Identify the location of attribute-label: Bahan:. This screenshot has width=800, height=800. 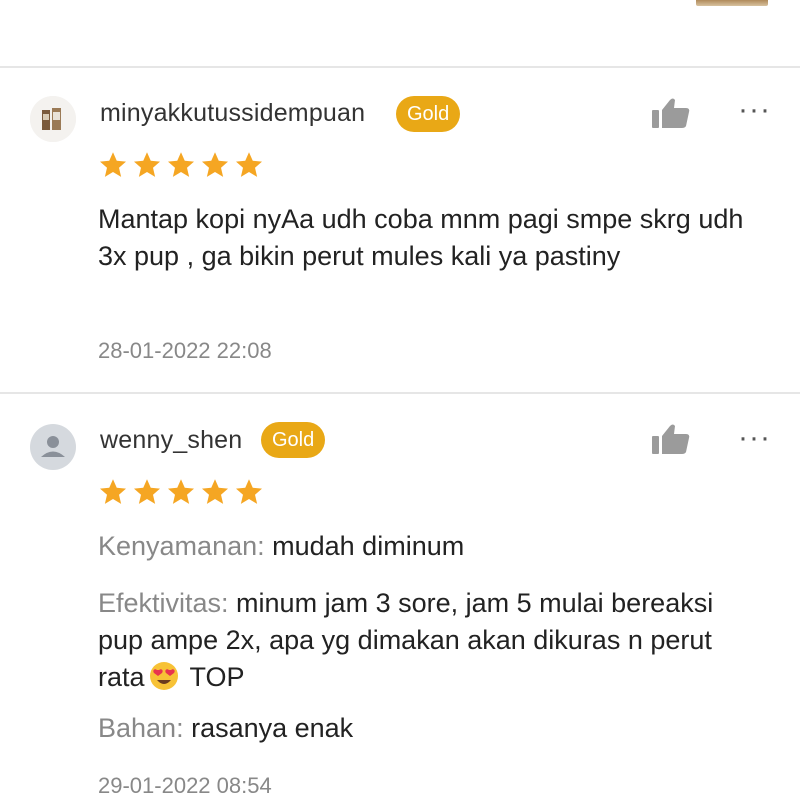
(141, 728).